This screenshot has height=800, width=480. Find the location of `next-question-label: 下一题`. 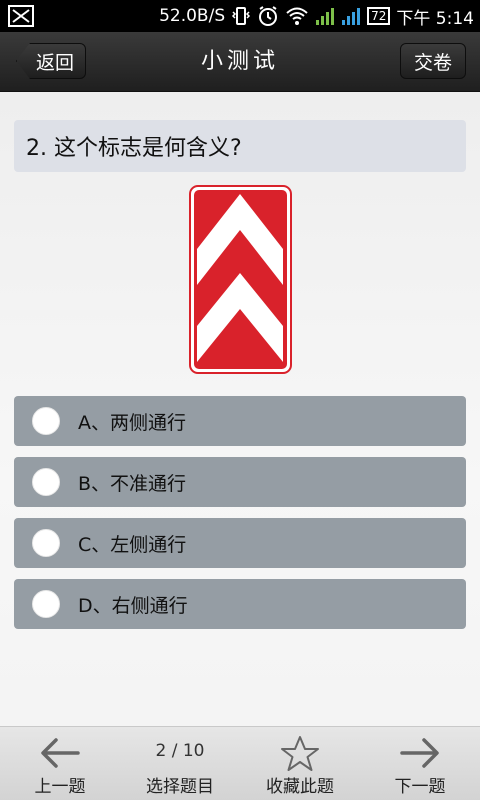

next-question-label: 下一题 is located at coordinates (420, 787).